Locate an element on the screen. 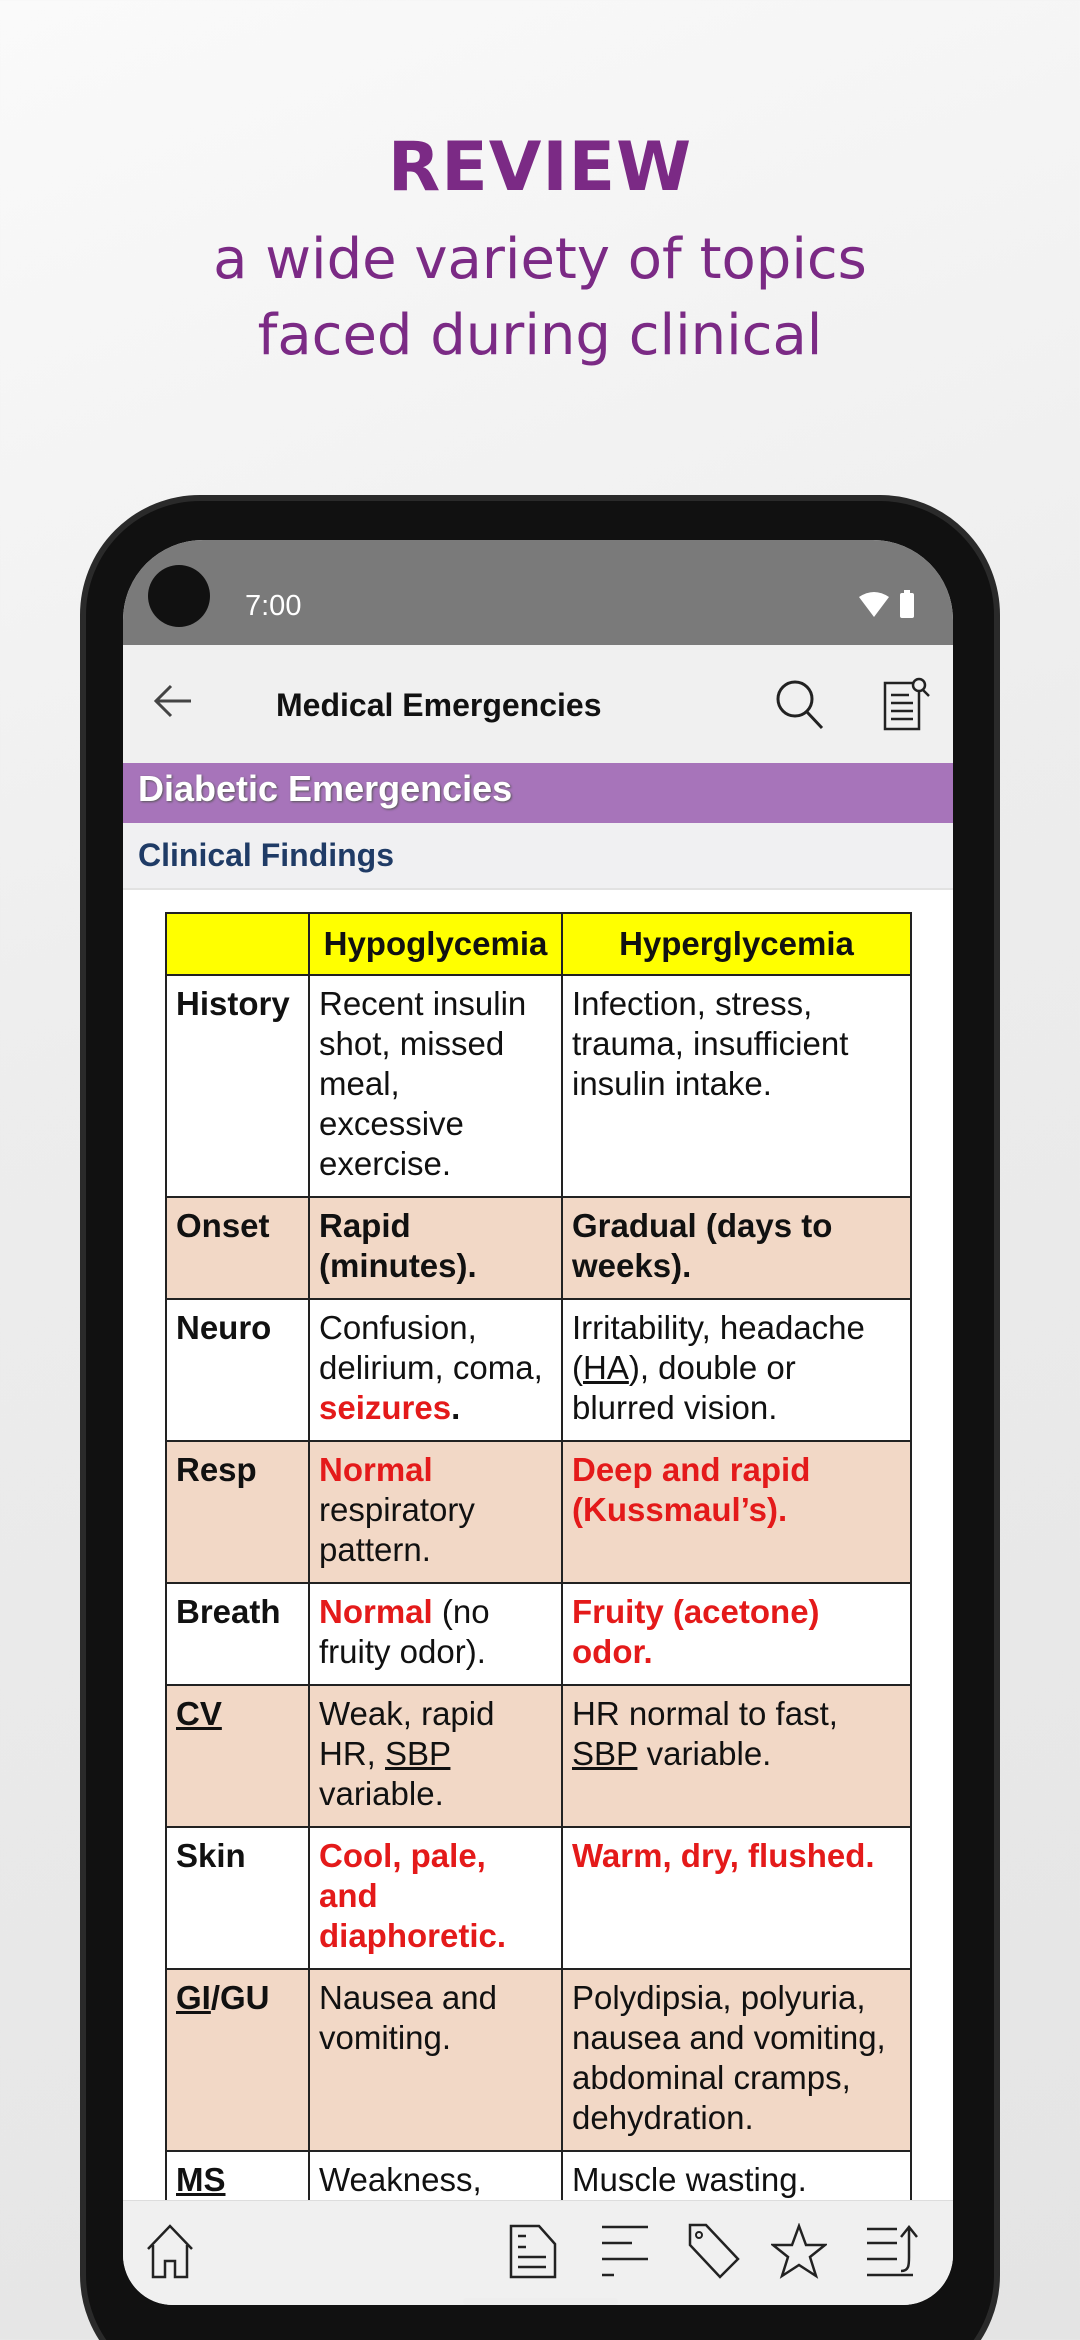 The width and height of the screenshot is (1080, 2340). cell-text: Rapid (minutes). is located at coordinates (398, 1245).